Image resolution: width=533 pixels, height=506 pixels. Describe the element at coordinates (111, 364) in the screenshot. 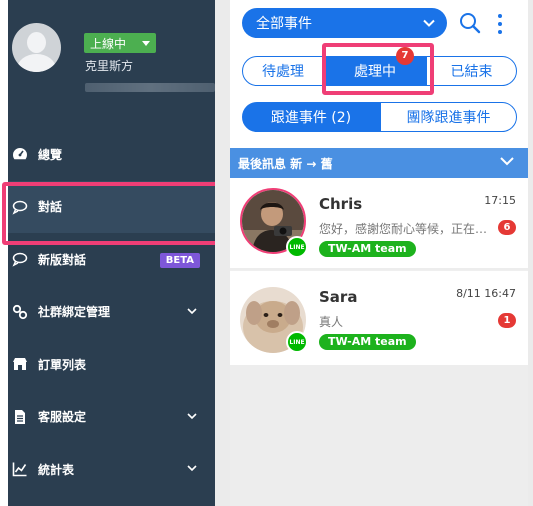

I see `sidebar-item-orders: 訂單列表` at that location.